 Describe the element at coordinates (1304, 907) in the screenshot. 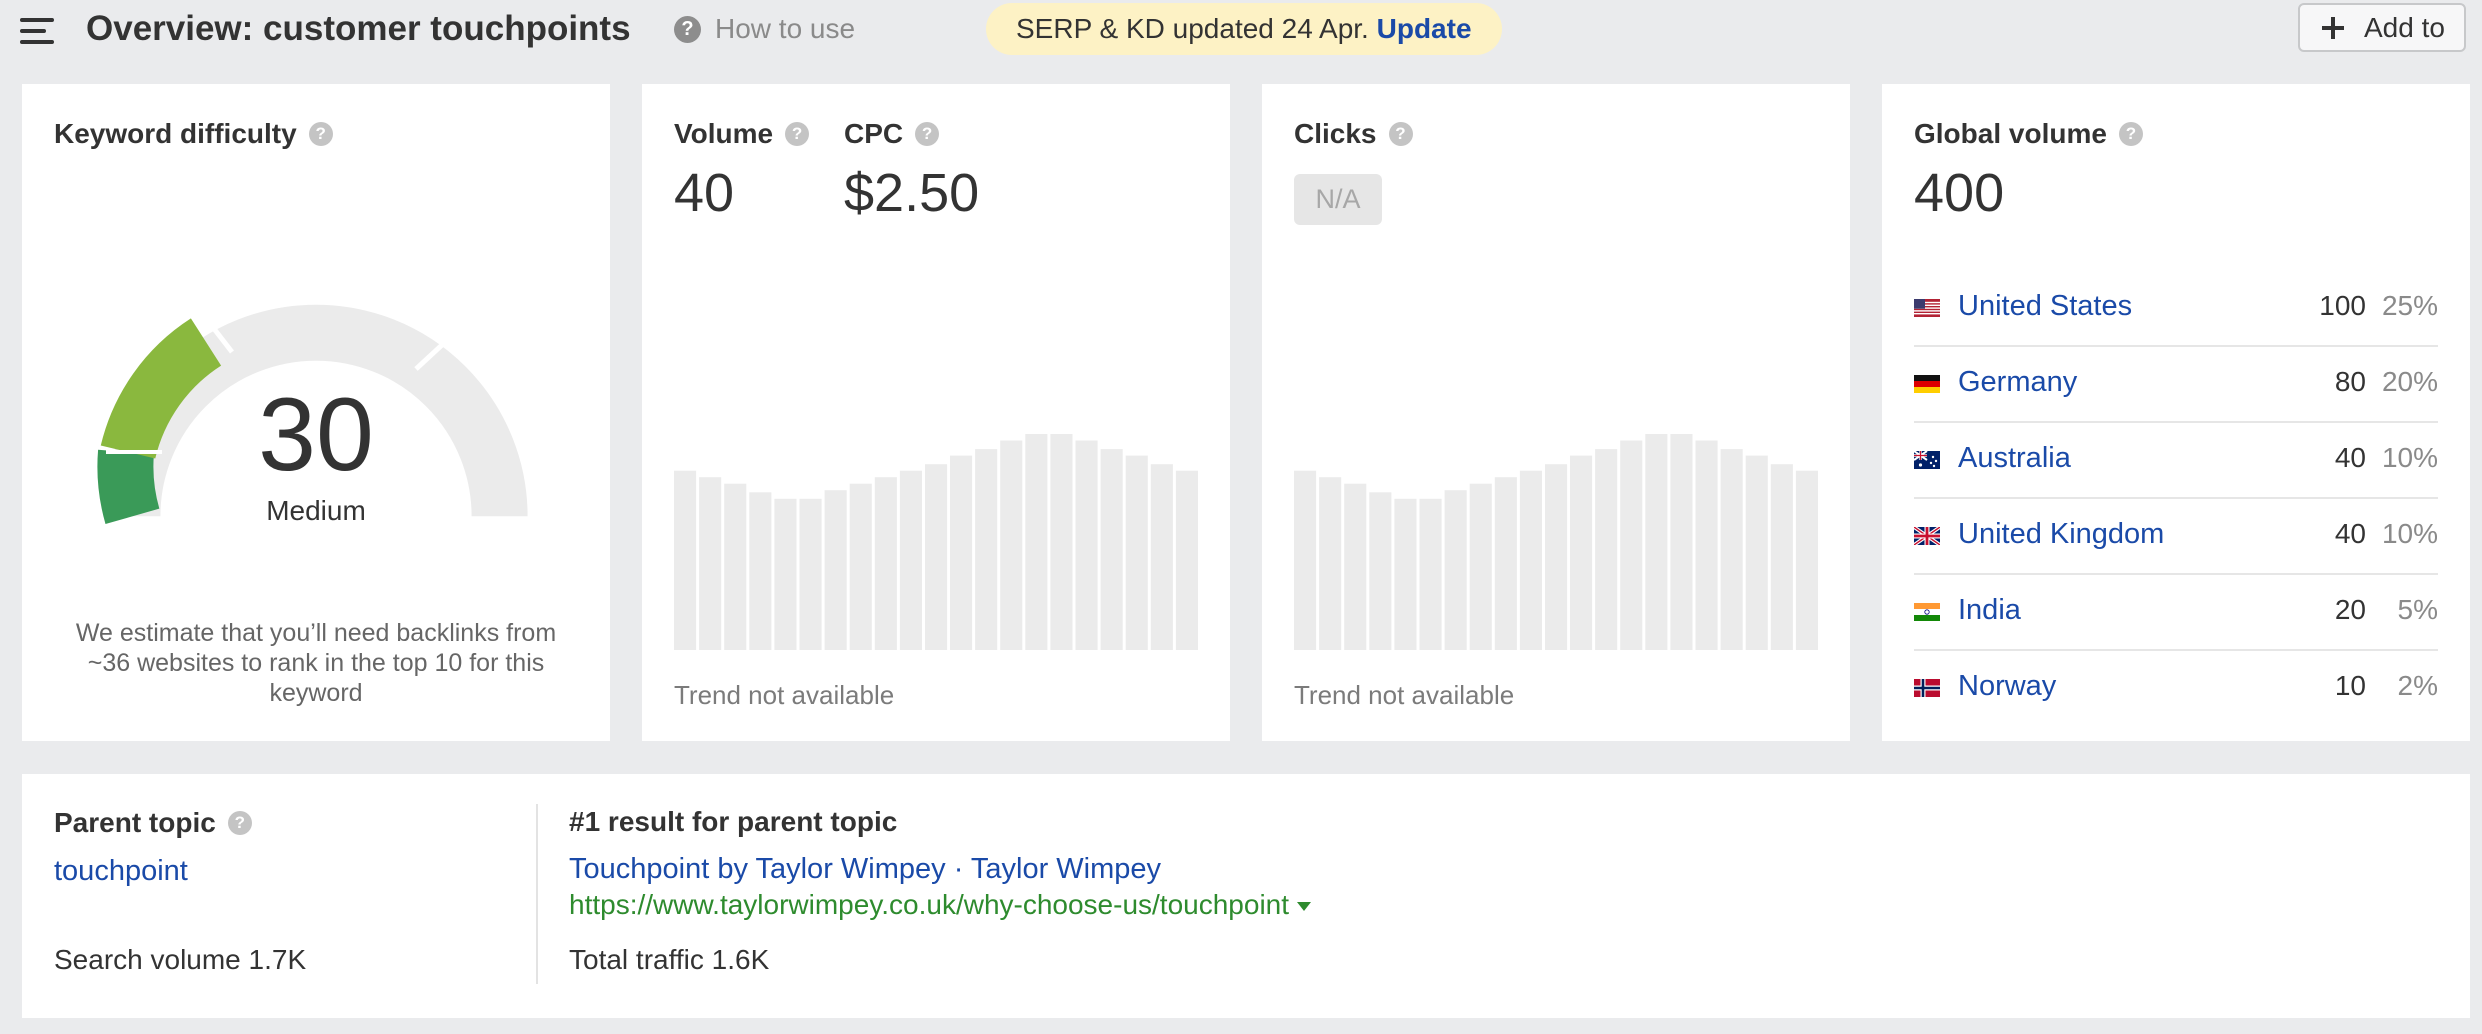

I see `caret-down-icon` at that location.